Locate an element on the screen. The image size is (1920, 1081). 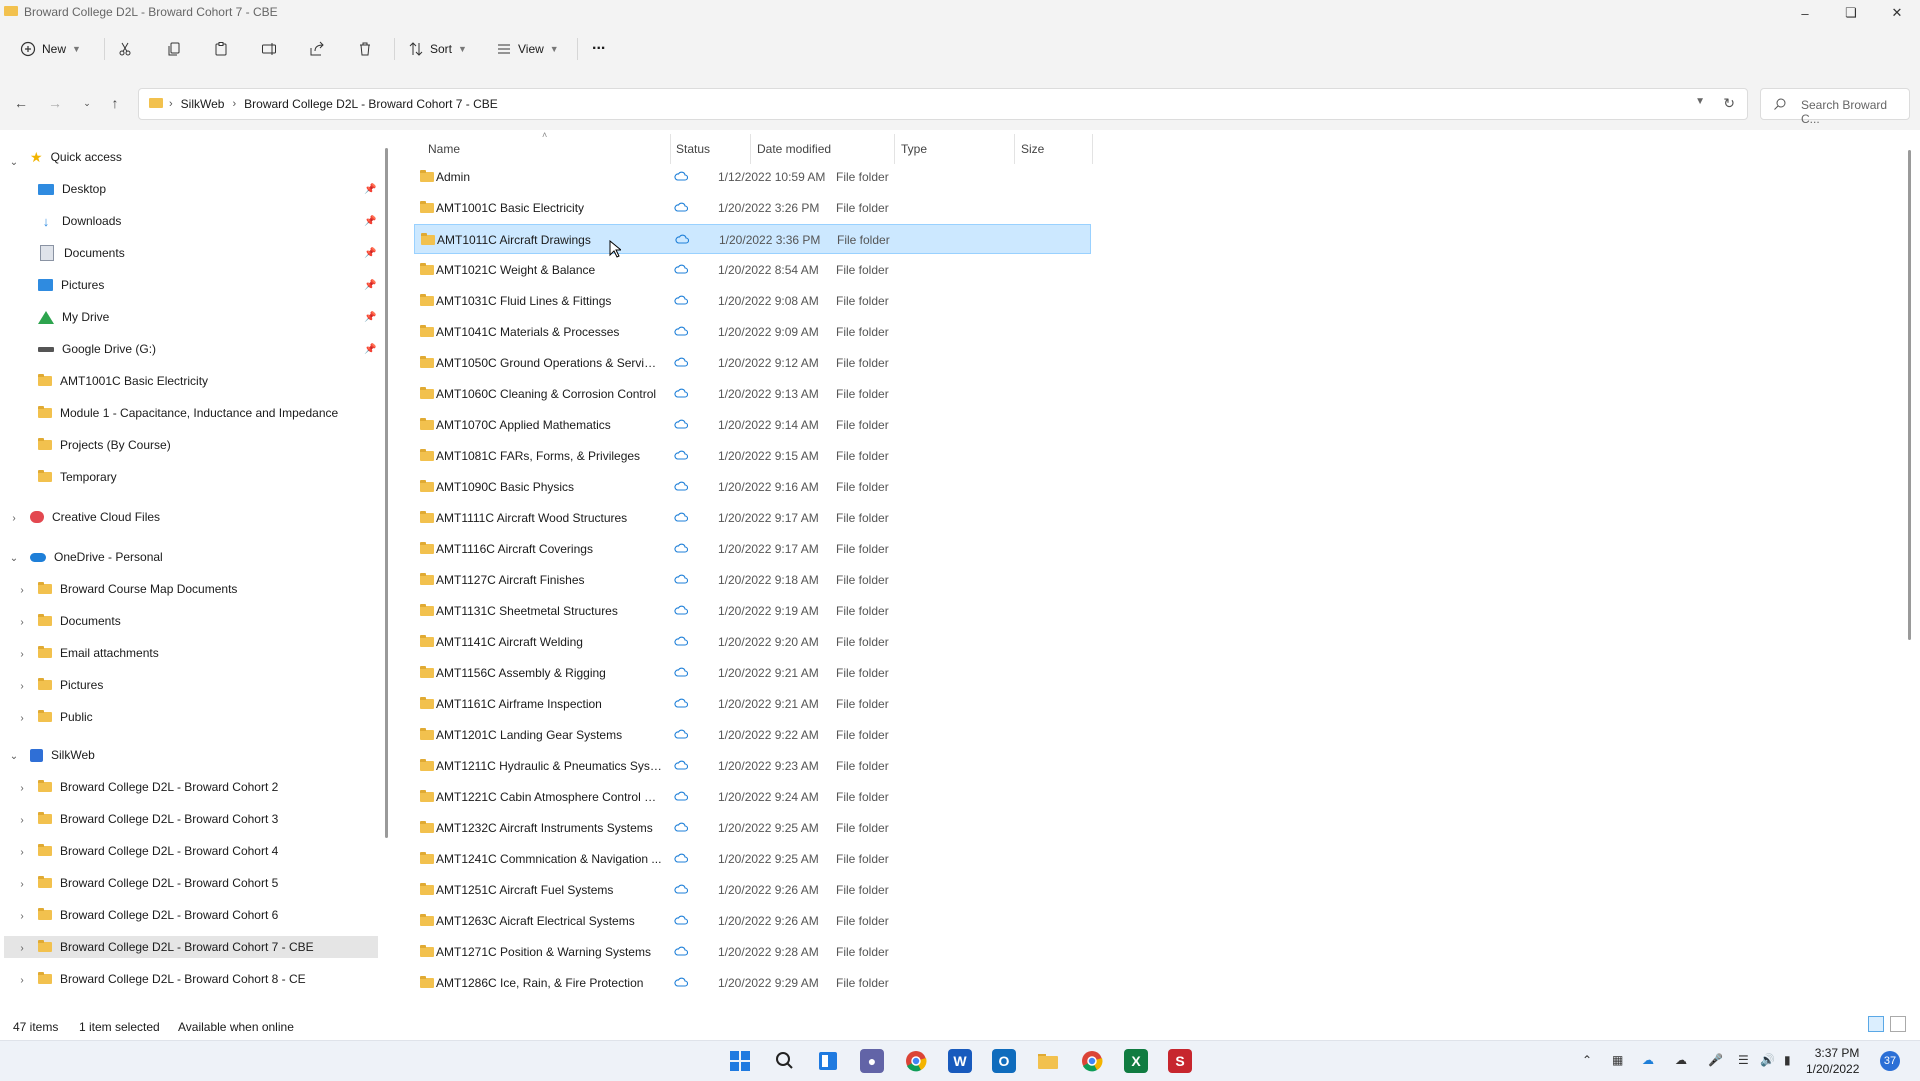
column-header-name: Name is located at coordinates (444, 149).